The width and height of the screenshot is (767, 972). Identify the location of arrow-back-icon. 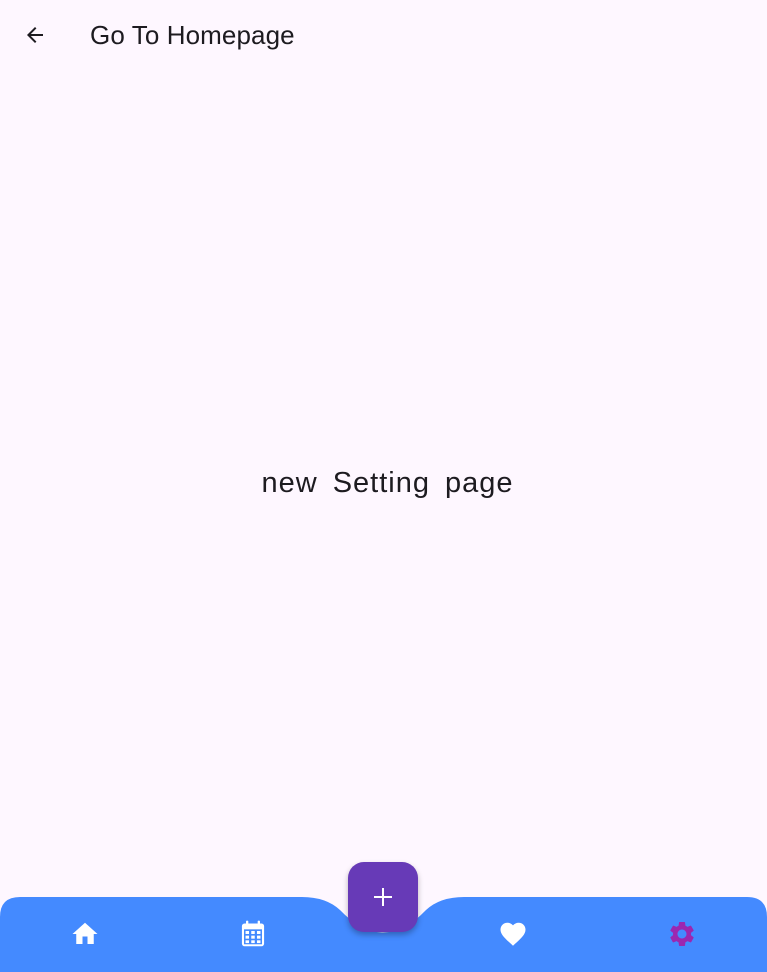
(35, 35).